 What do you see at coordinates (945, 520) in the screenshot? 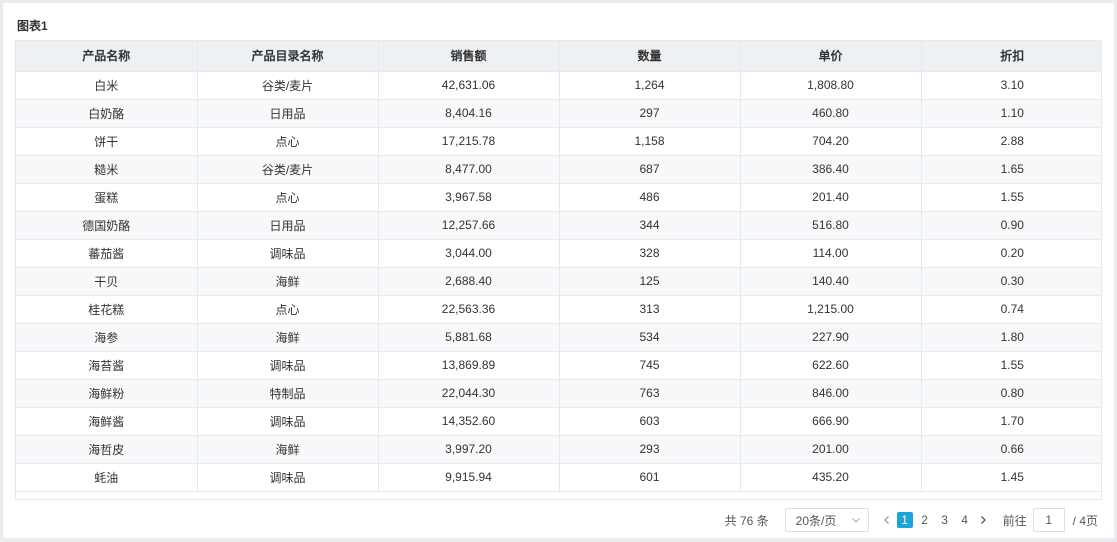
I see `page-number-3: 3` at bounding box center [945, 520].